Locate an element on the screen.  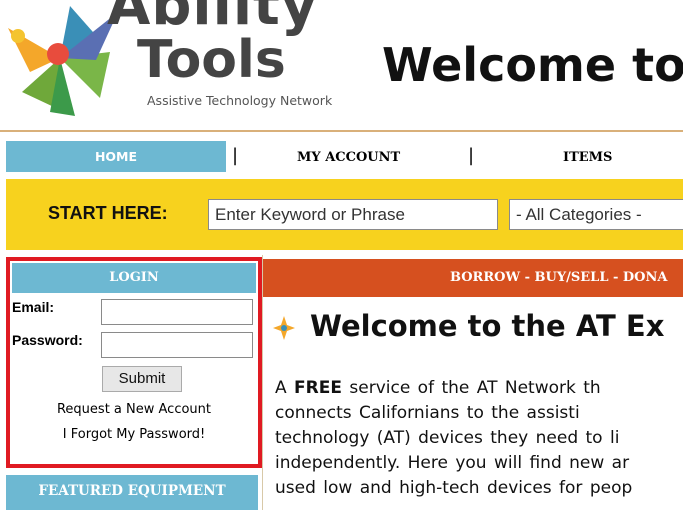
sparkle-icon is located at coordinates (284, 328).